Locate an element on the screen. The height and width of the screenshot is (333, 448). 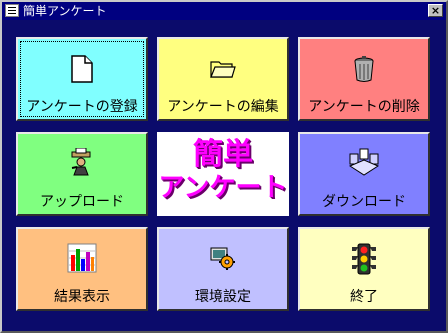
trash-can-icon is located at coordinates (364, 71).